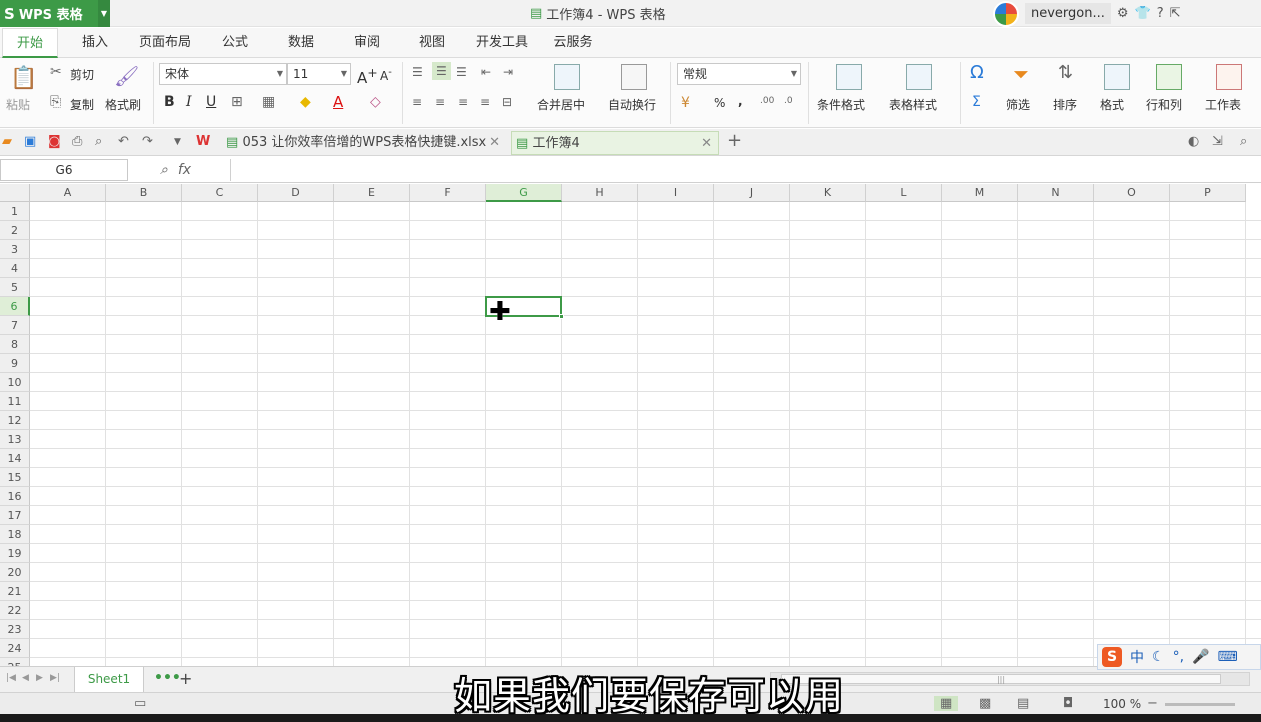  I want to click on share-icon: ⇲, so click(1217, 141).